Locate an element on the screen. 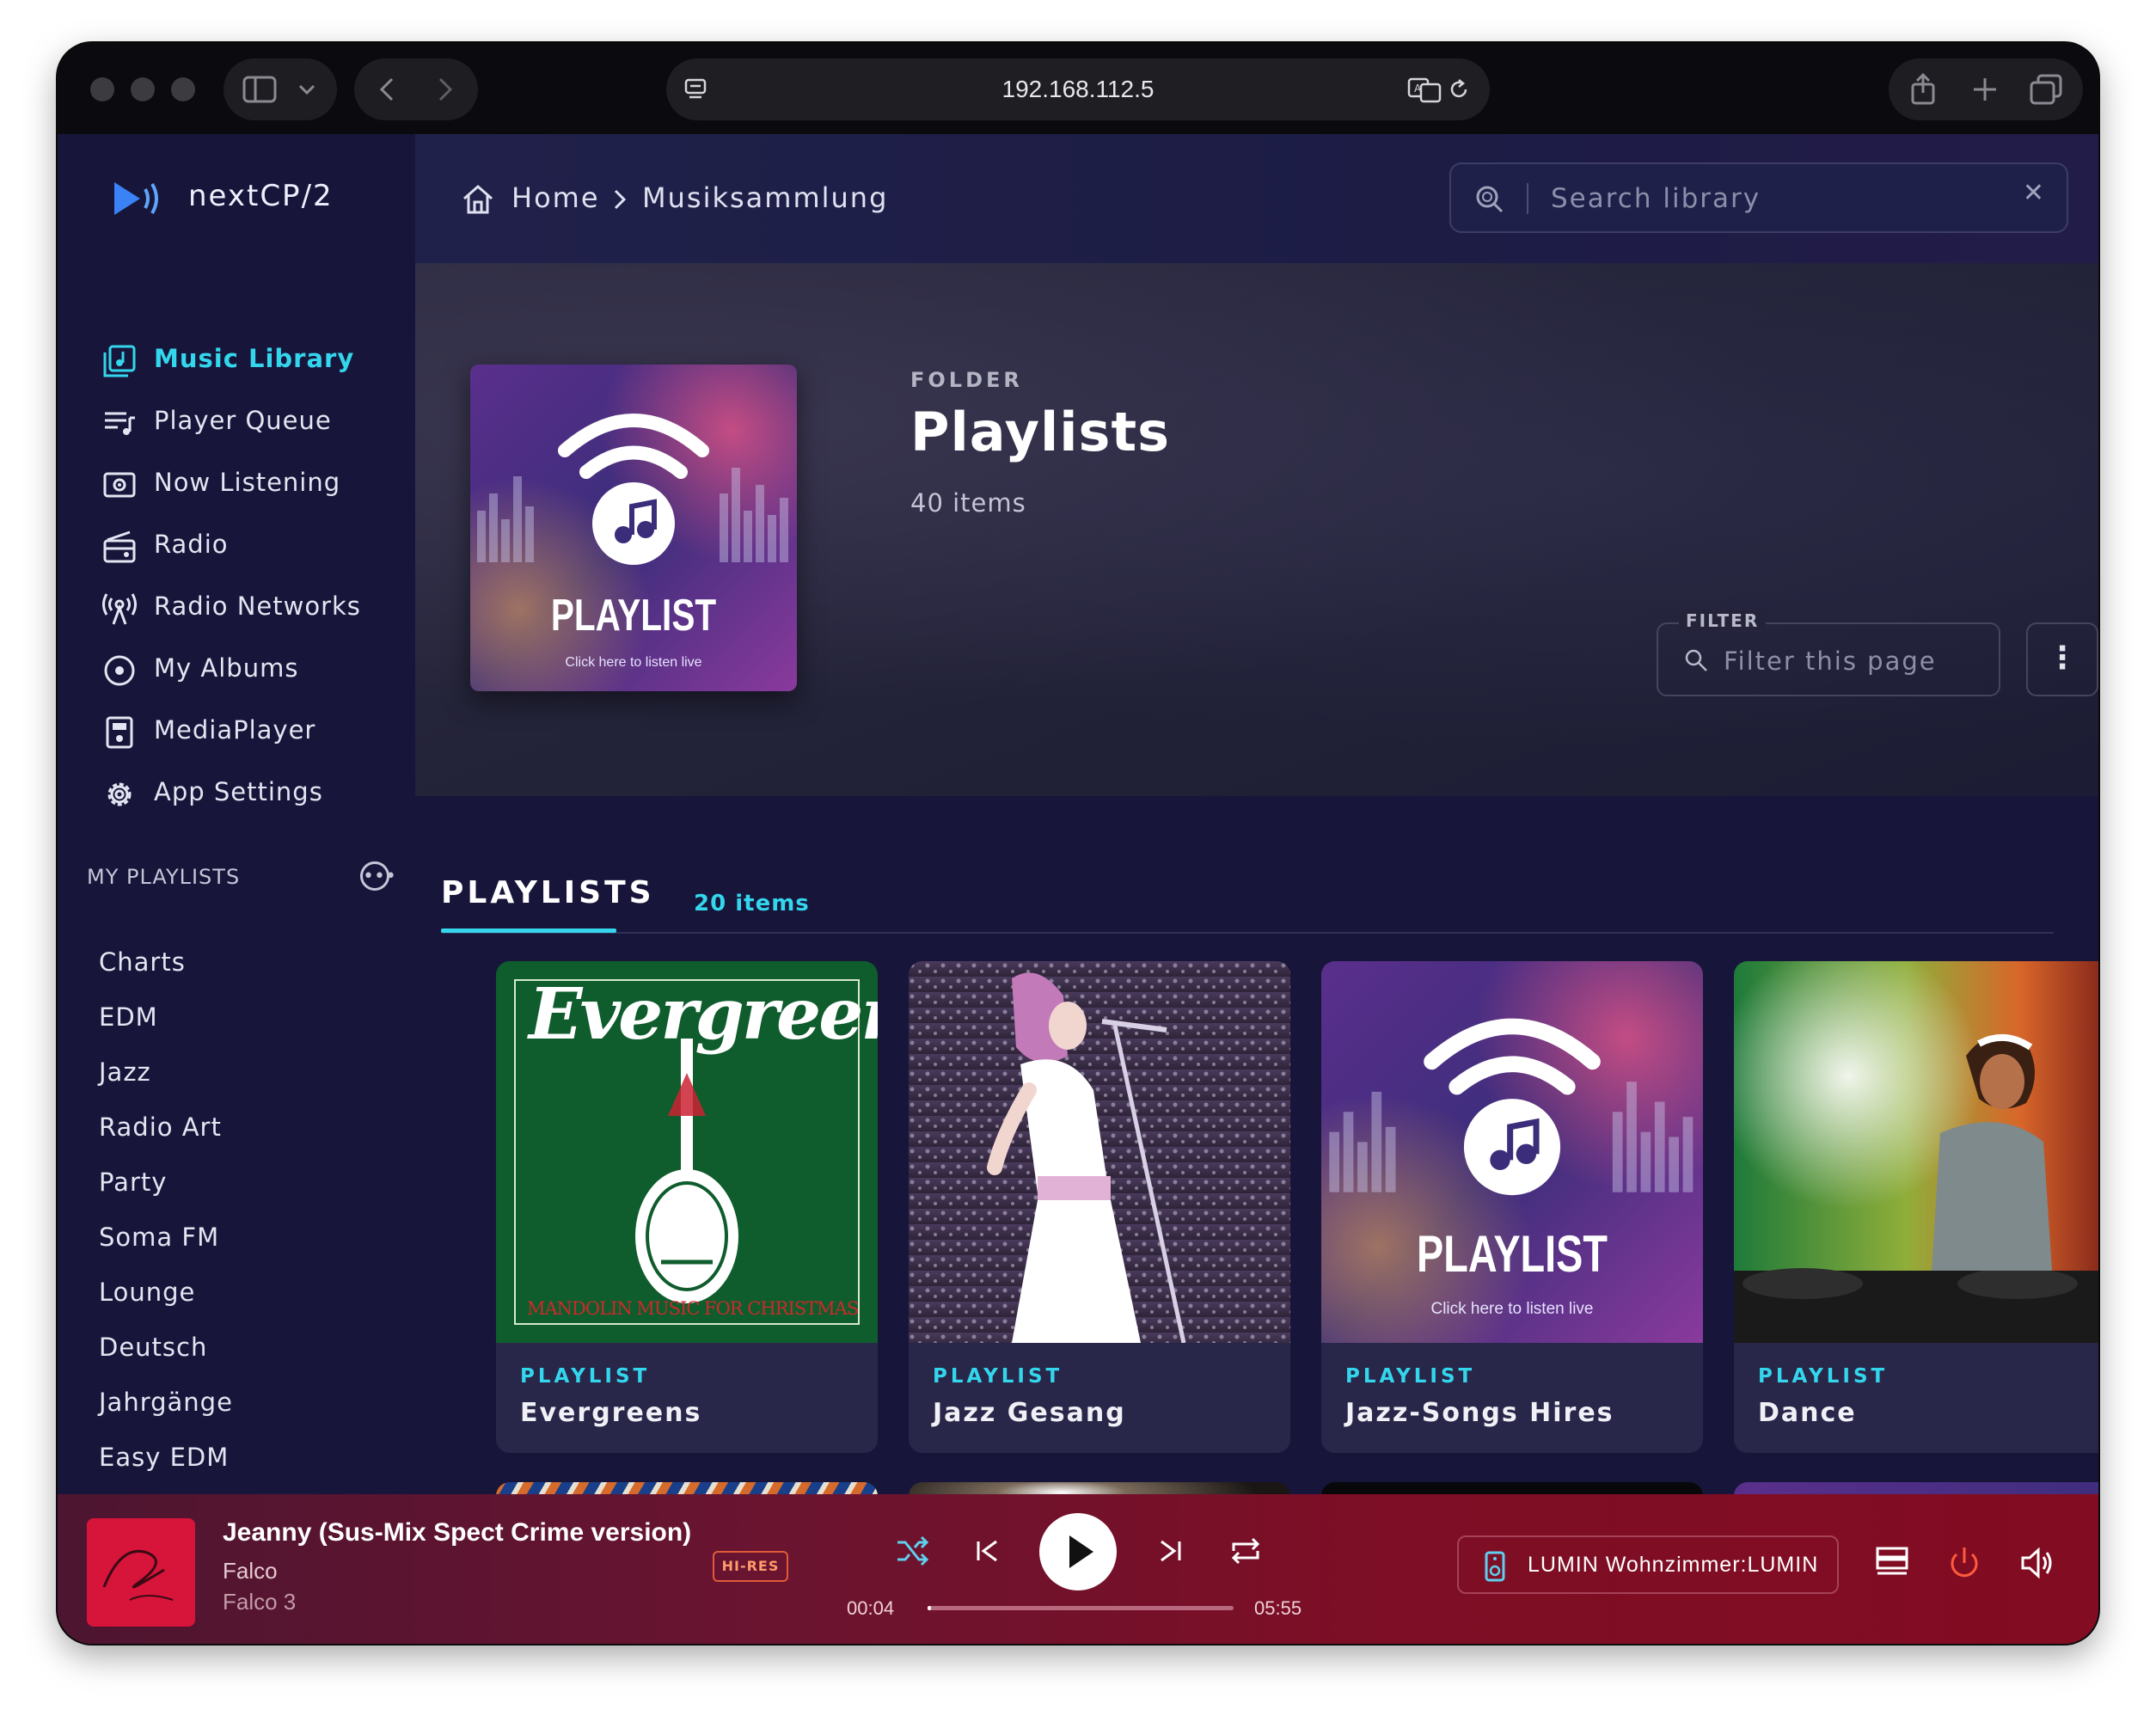 The width and height of the screenshot is (2156, 1716). next-track-icon is located at coordinates (1170, 1551).